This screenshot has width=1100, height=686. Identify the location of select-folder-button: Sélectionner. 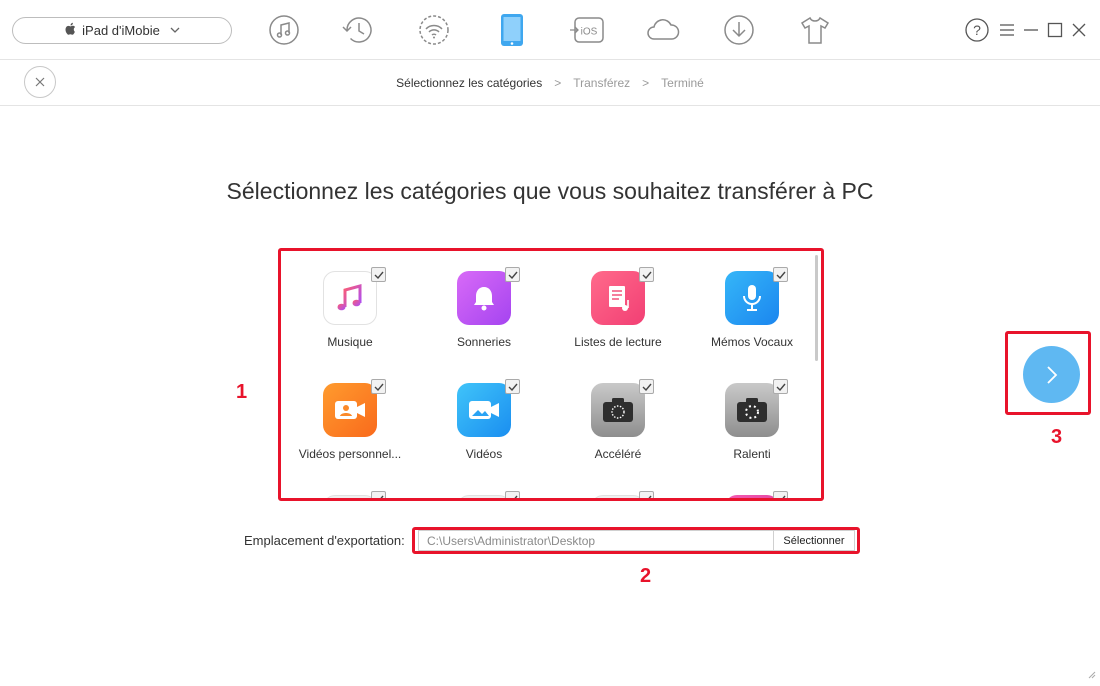
(814, 540).